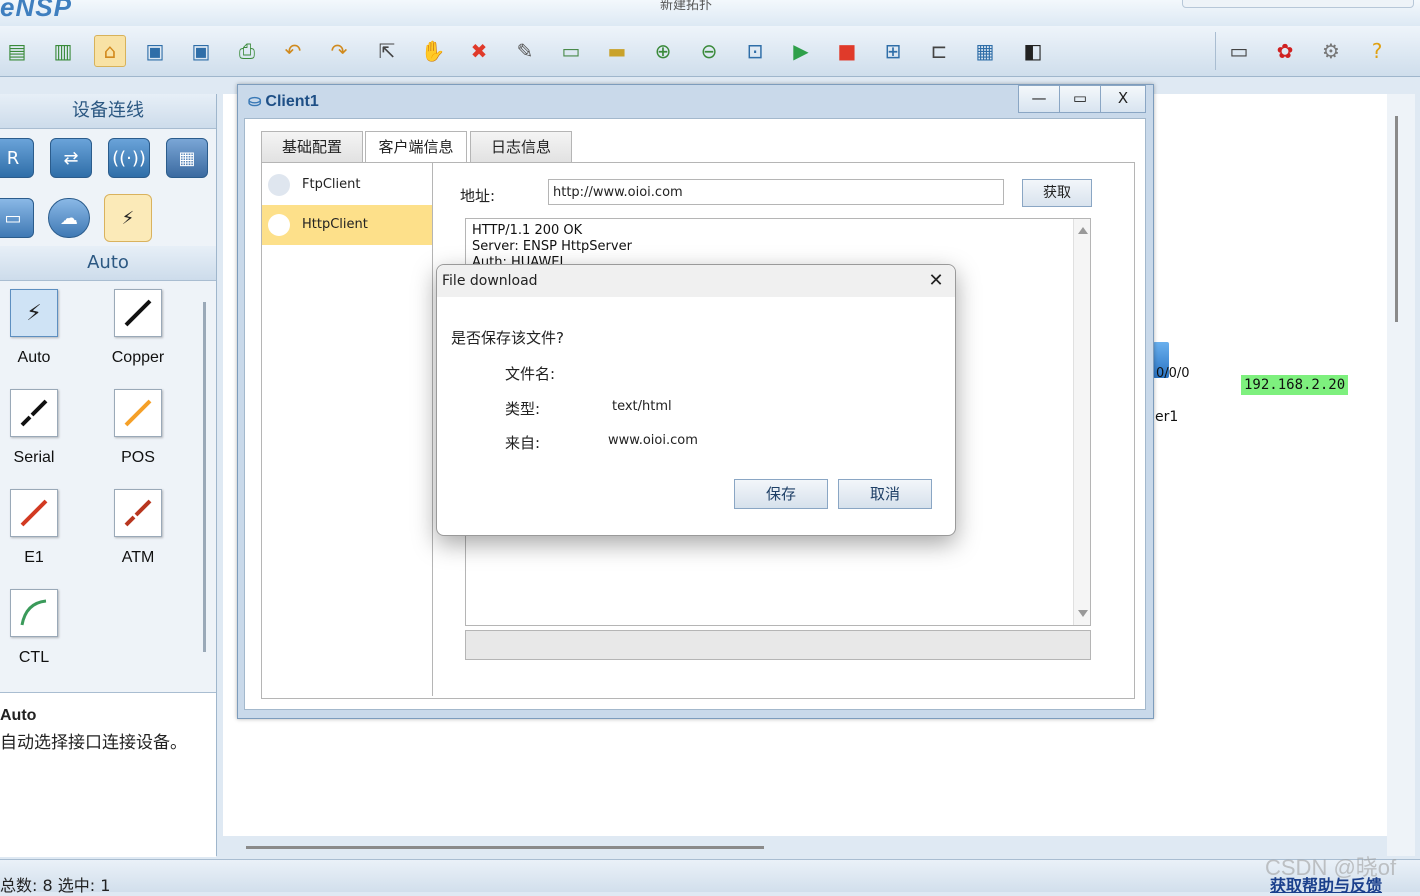  Describe the element at coordinates (686, 6) in the screenshot. I see `project-title: 新建拓扑` at that location.